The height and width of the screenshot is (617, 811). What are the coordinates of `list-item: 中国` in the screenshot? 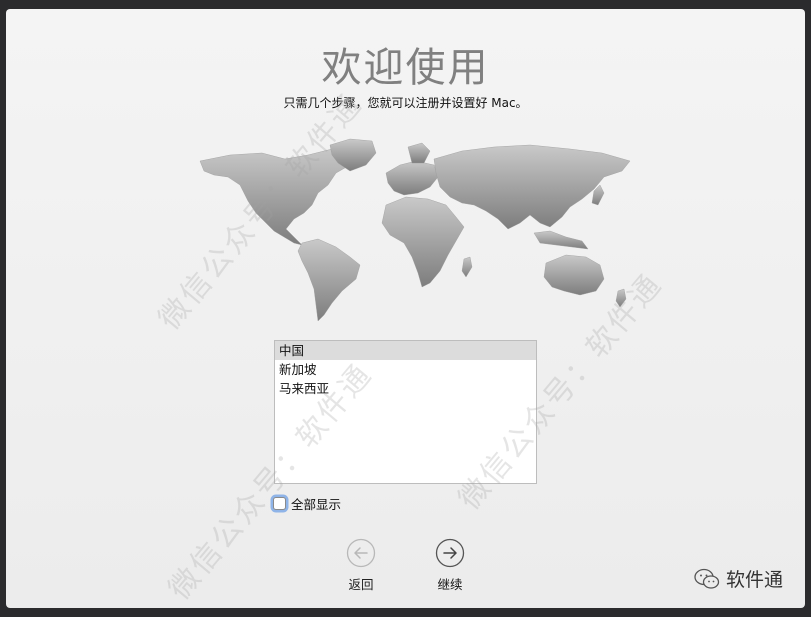 It's located at (405, 350).